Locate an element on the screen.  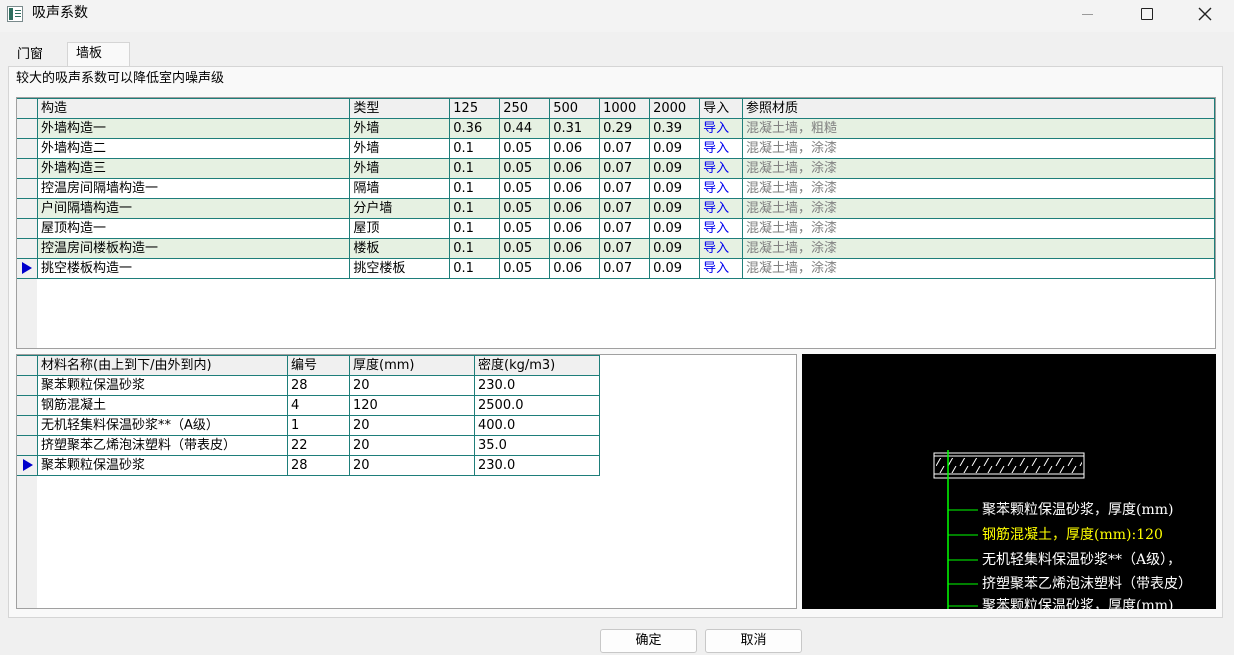
column-header: 导入 is located at coordinates (721, 108).